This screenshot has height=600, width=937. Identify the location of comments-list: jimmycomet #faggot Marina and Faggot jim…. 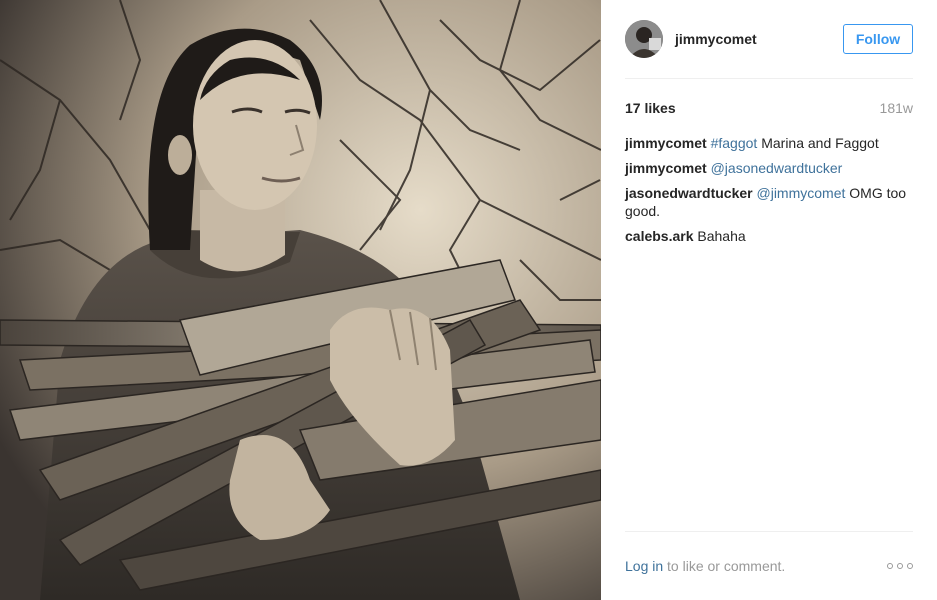
(769, 189).